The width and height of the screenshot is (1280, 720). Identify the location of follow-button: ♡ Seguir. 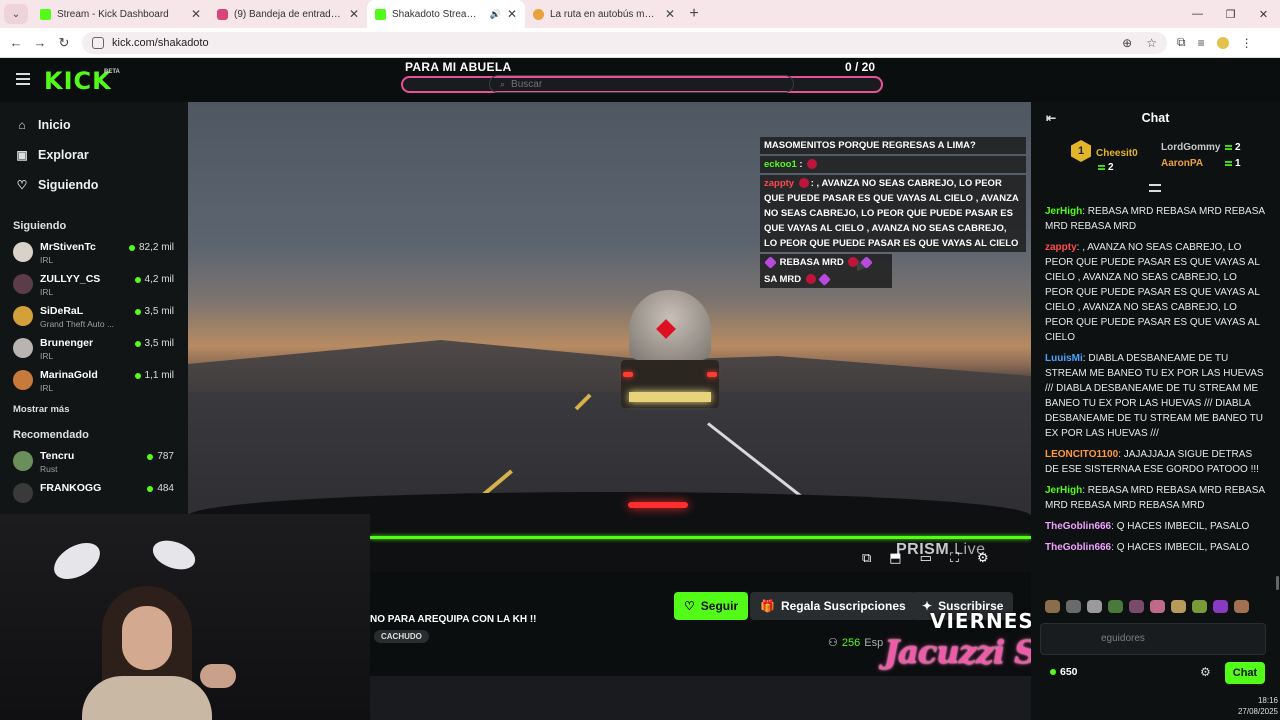
(711, 606).